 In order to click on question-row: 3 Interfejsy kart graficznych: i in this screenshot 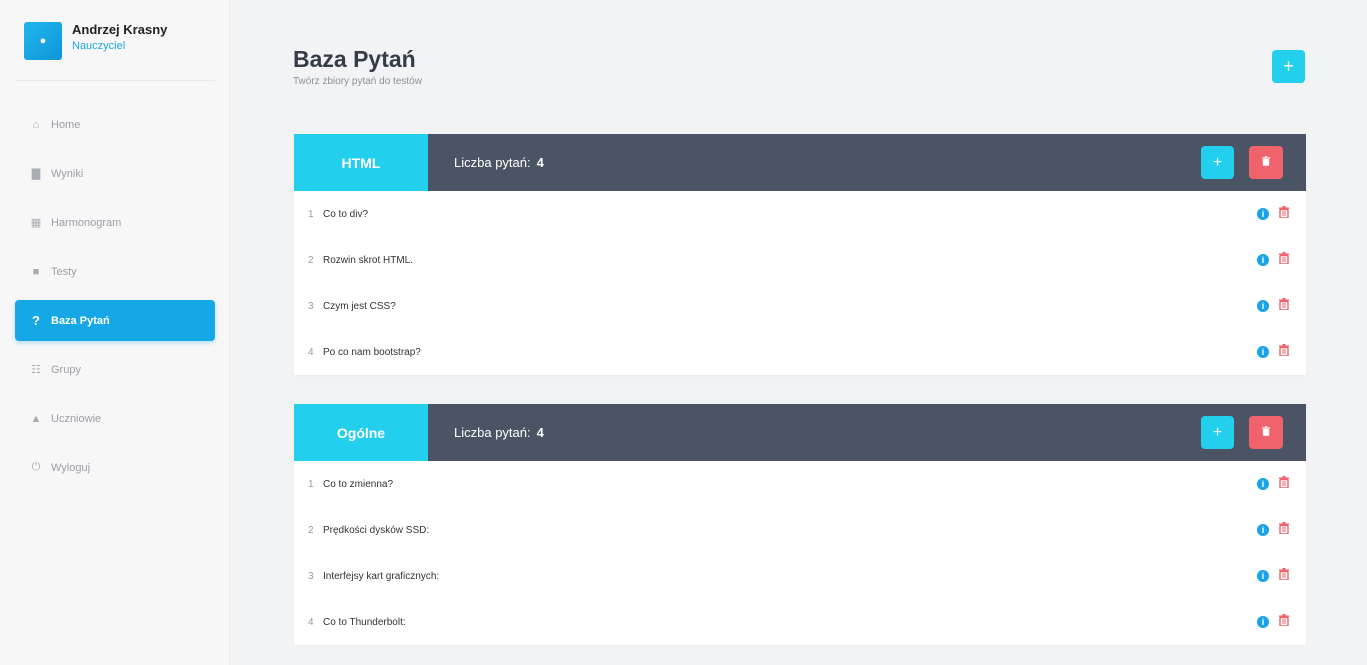, I will do `click(800, 576)`.